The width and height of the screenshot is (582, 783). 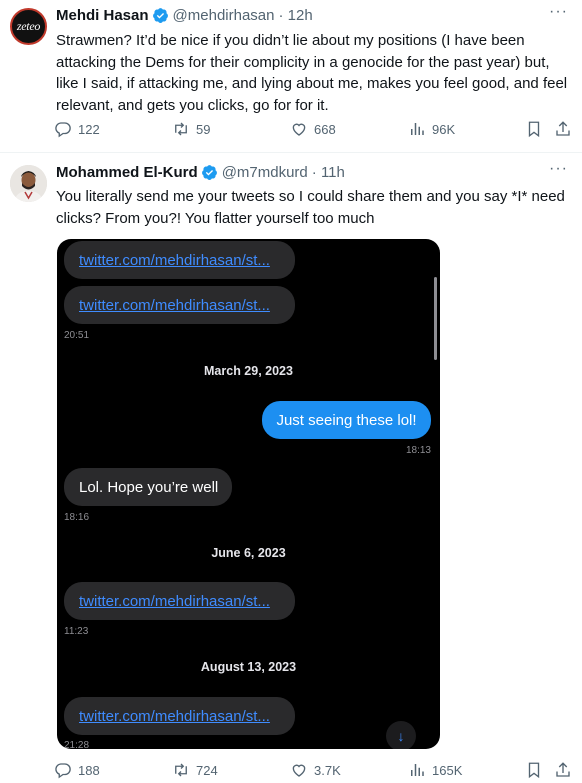 I want to click on repost-button: 724, so click(x=195, y=770).